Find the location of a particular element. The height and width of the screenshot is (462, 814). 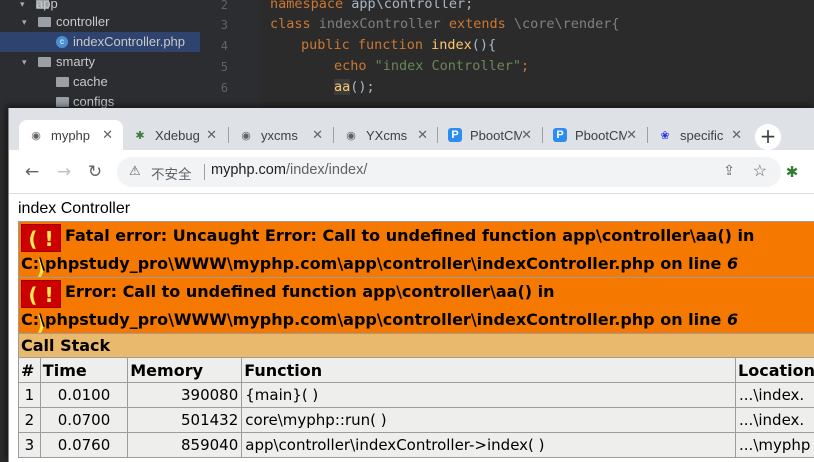

insecure-label: 不安全 is located at coordinates (171, 173).